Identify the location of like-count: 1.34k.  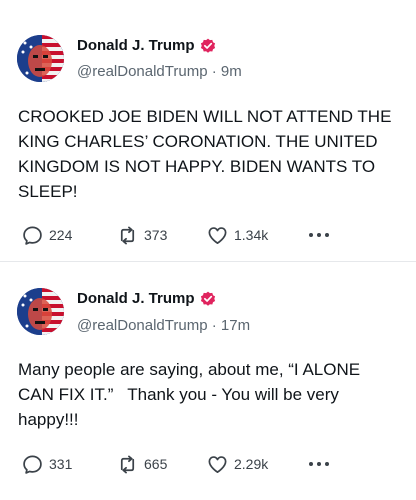
(251, 235).